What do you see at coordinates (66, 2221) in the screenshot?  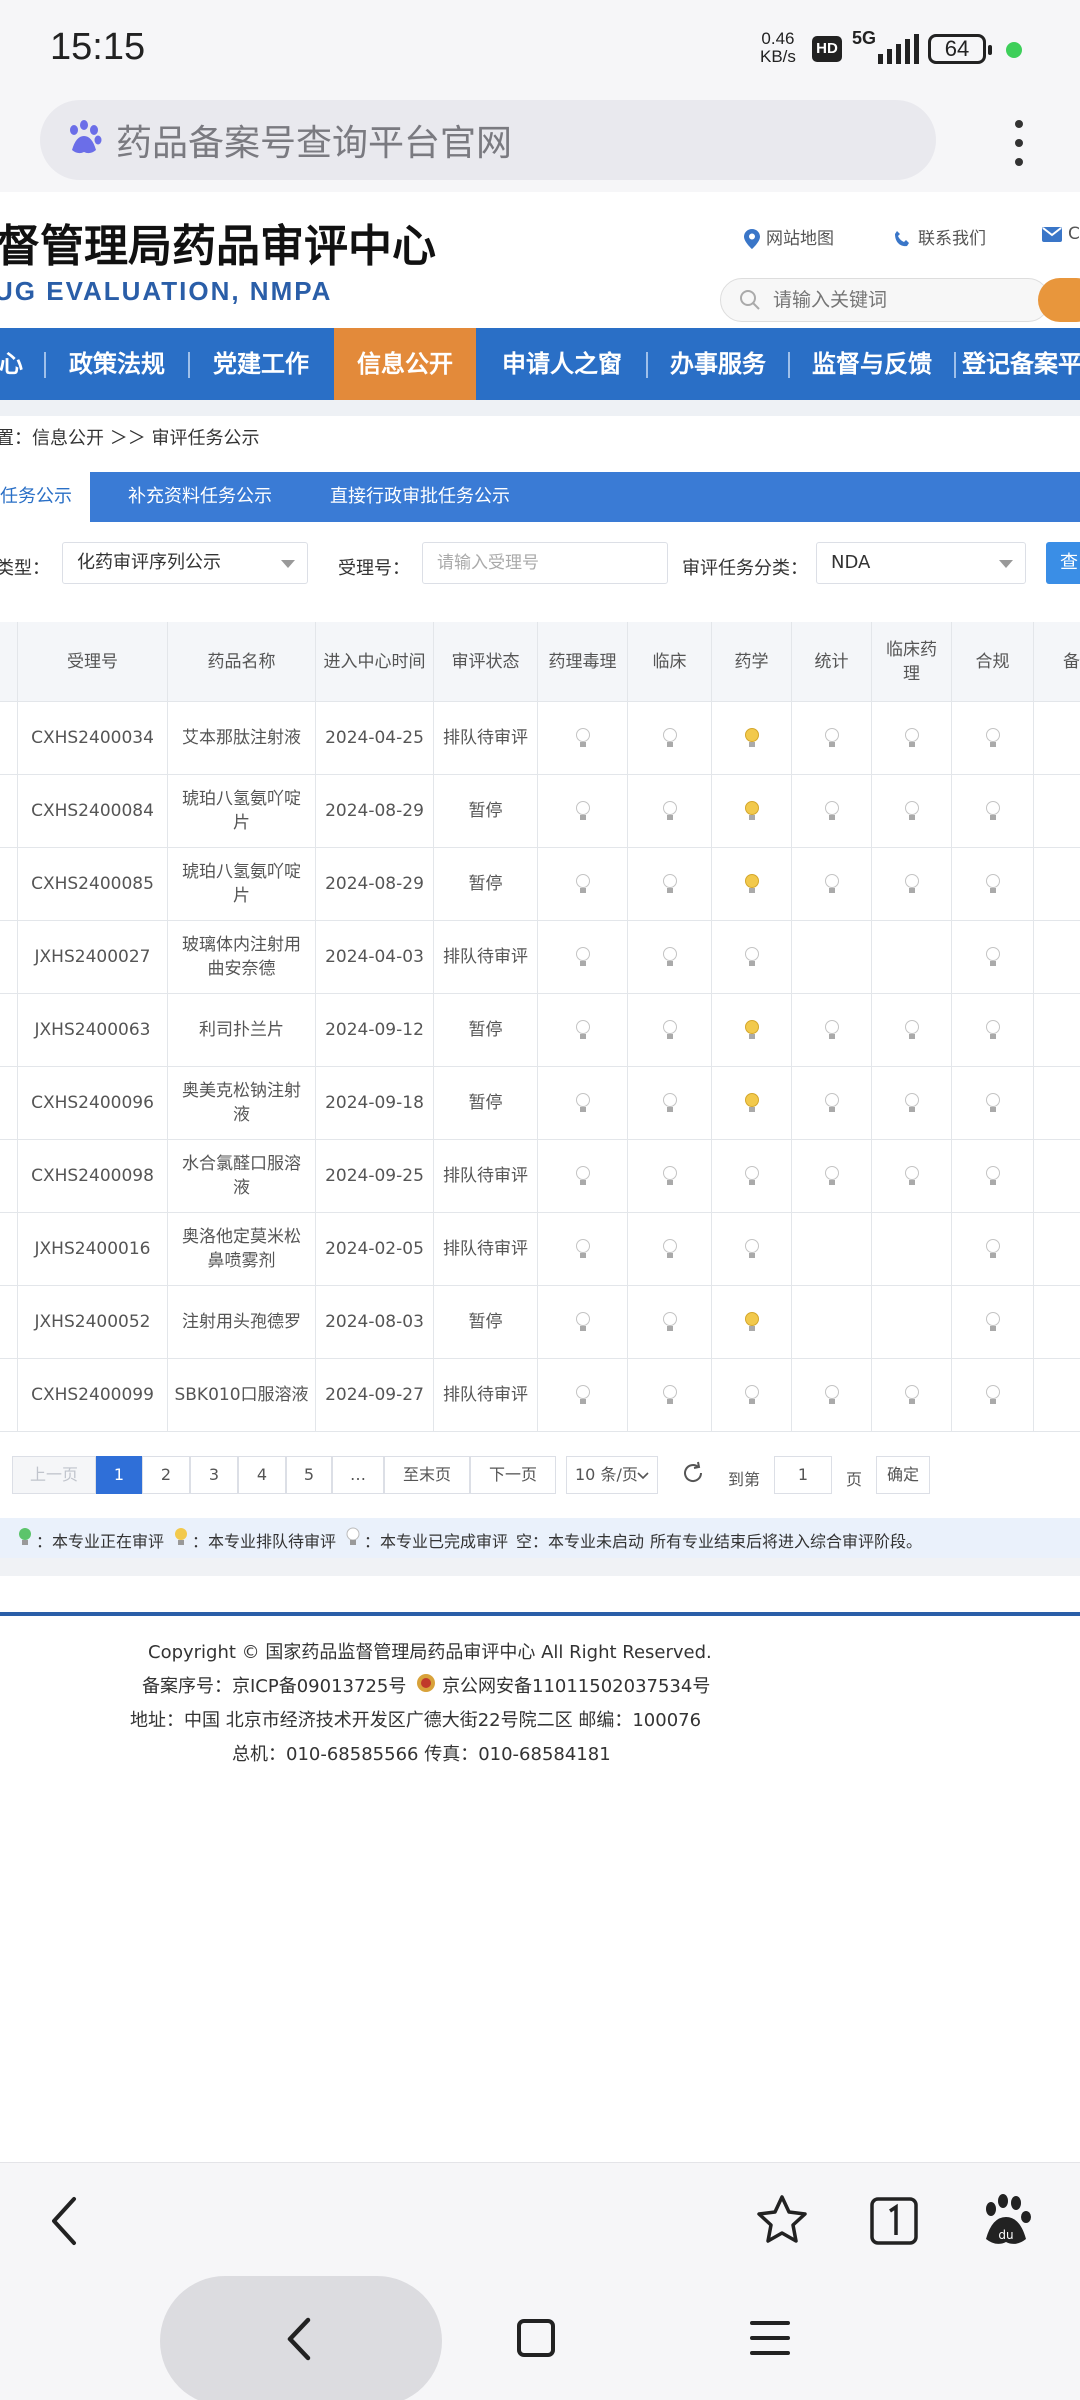 I see `back-icon` at bounding box center [66, 2221].